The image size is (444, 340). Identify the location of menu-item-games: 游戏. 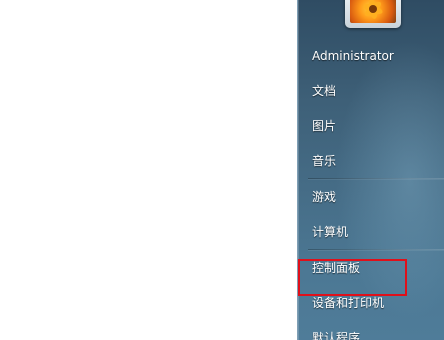
(371, 196).